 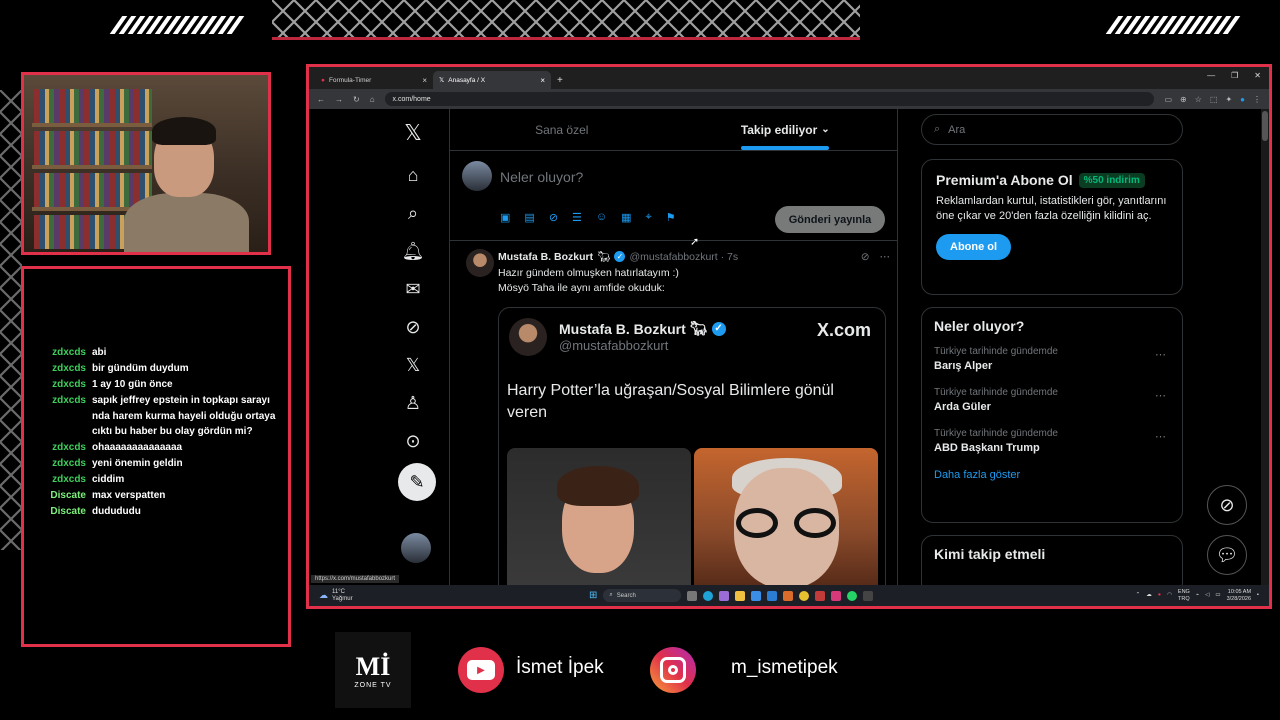 I want to click on search-icon: ⌕, so click(x=937, y=129).